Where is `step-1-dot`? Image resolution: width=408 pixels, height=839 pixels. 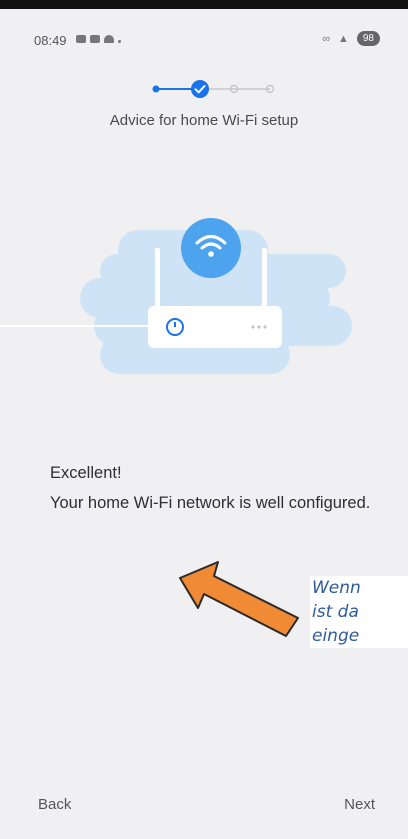
step-1-dot is located at coordinates (156, 89).